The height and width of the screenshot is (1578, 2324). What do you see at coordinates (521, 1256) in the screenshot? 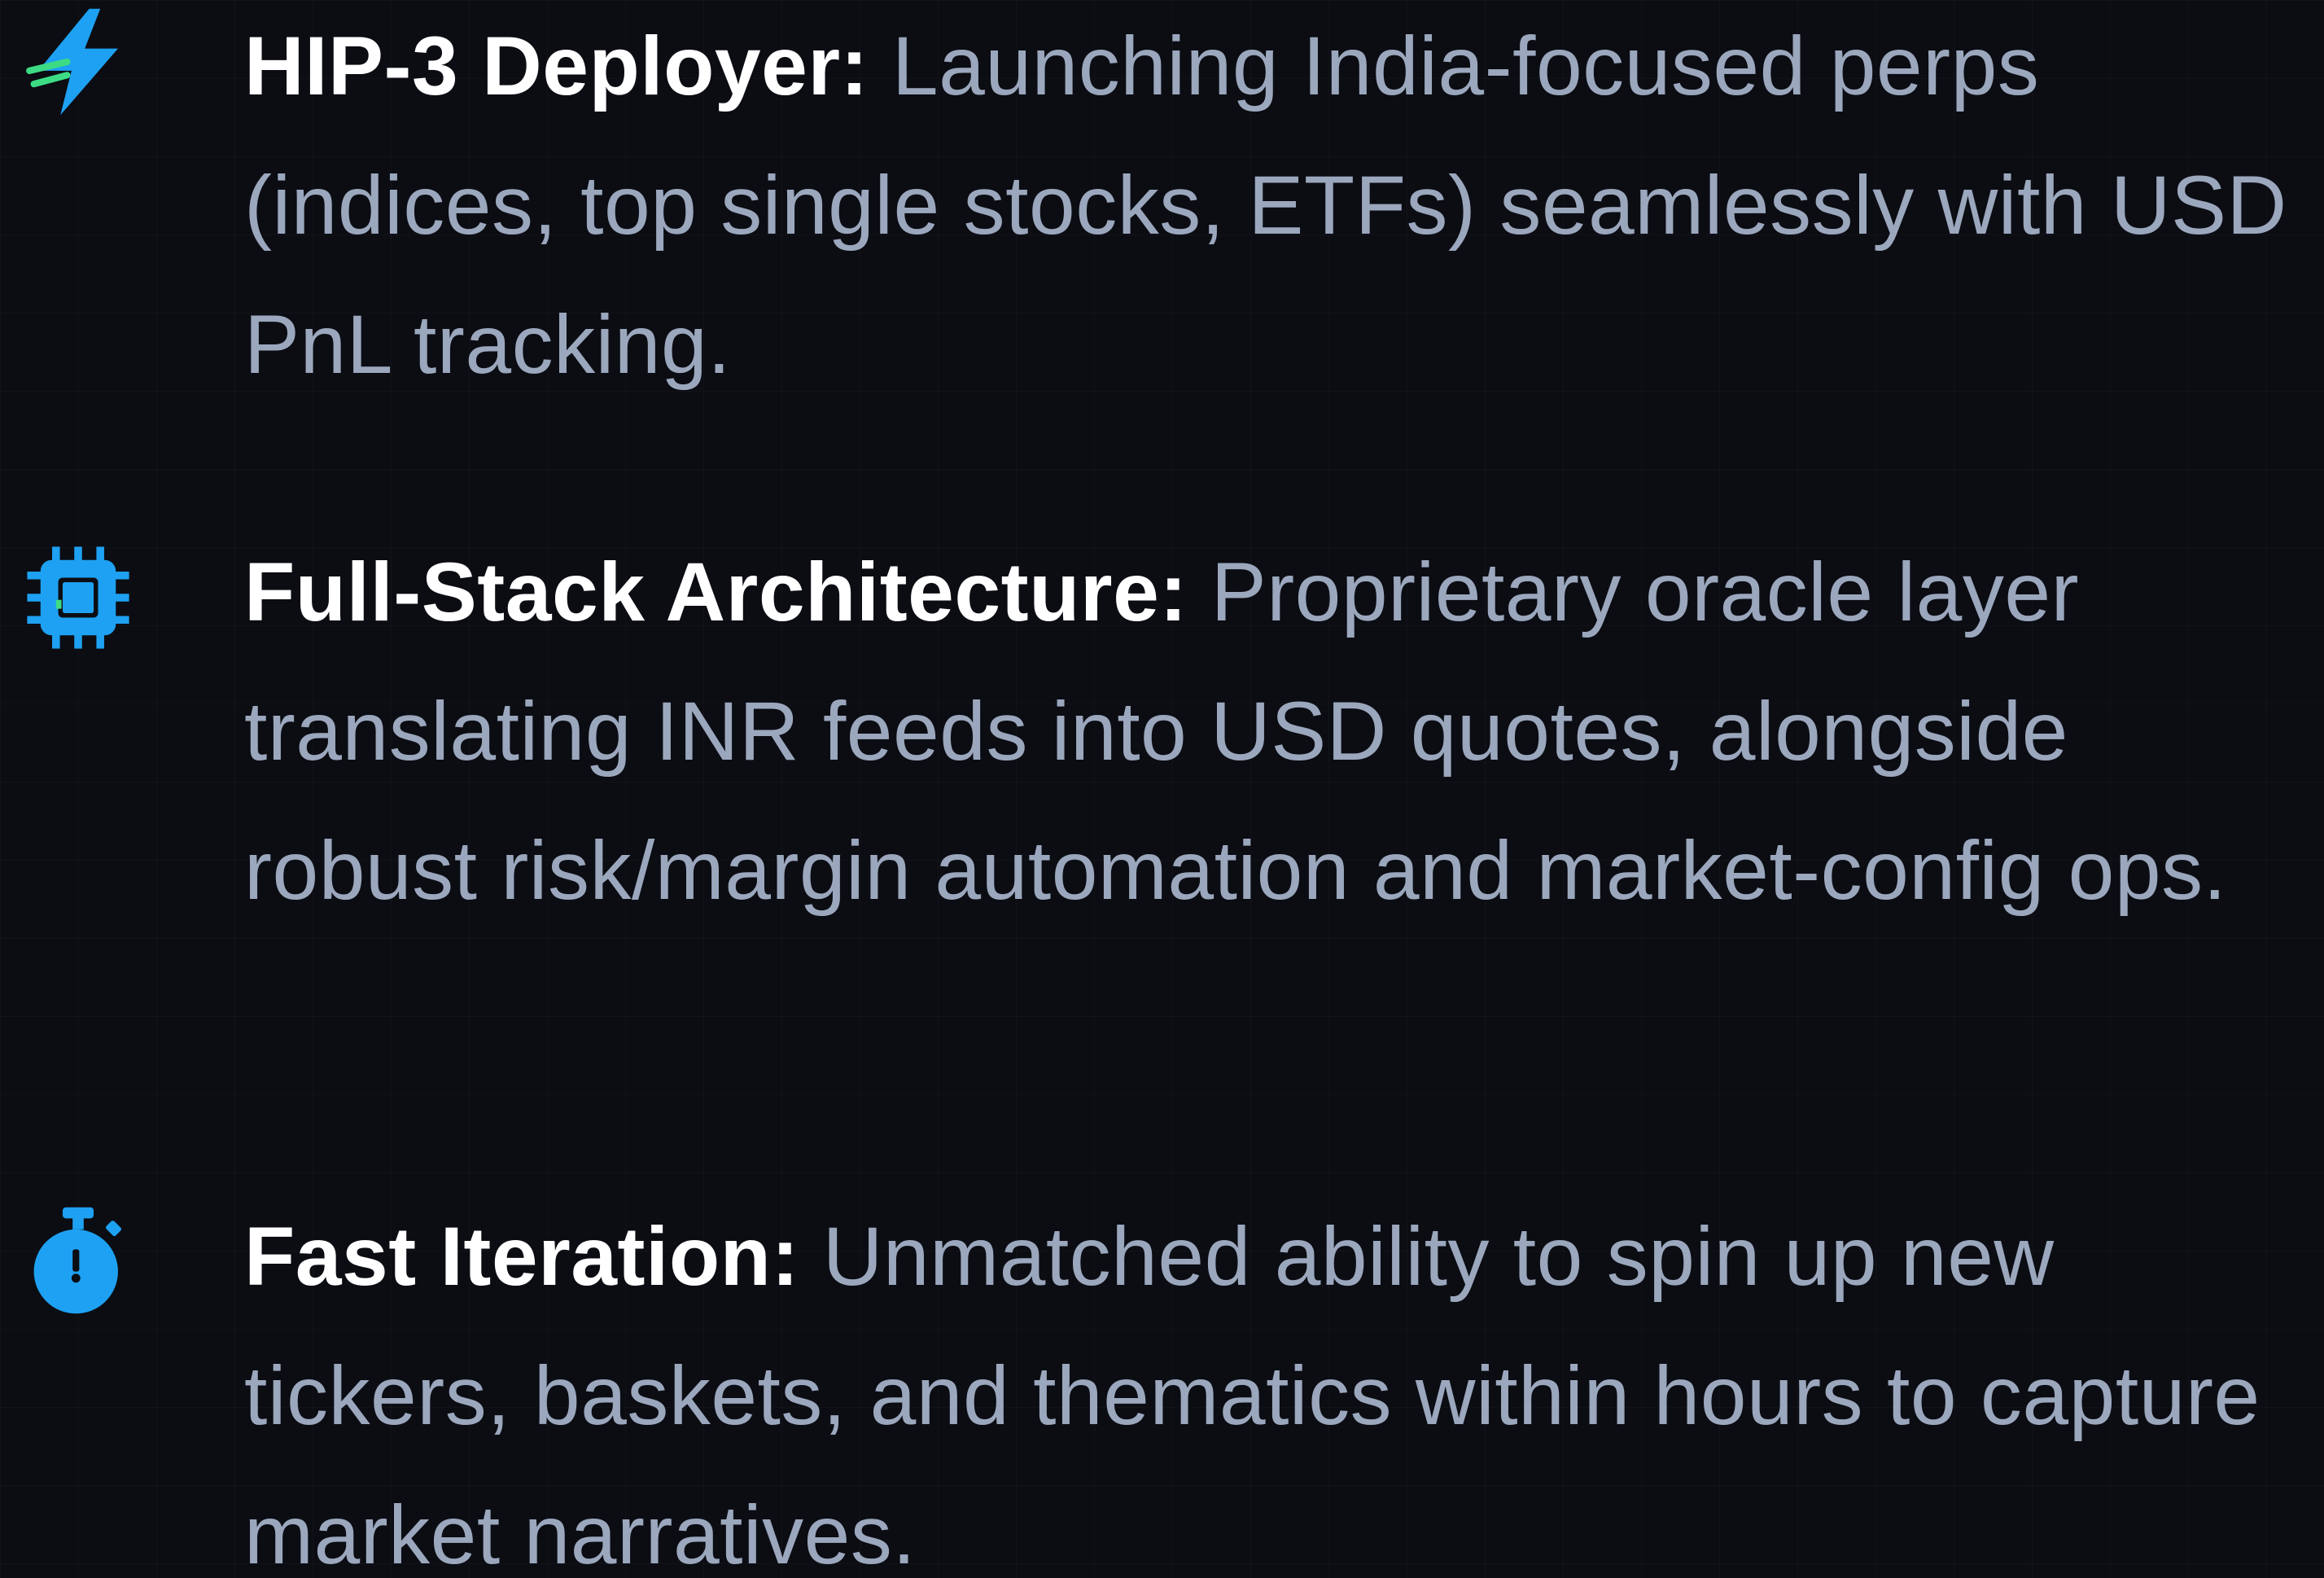
I see `feature-label: Fast Iteration:` at bounding box center [521, 1256].